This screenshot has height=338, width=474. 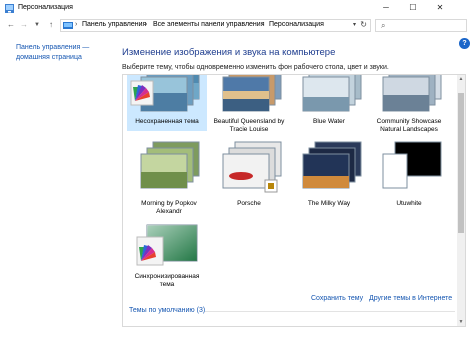 I want to click on maximize-button: ☐, so click(x=413, y=8).